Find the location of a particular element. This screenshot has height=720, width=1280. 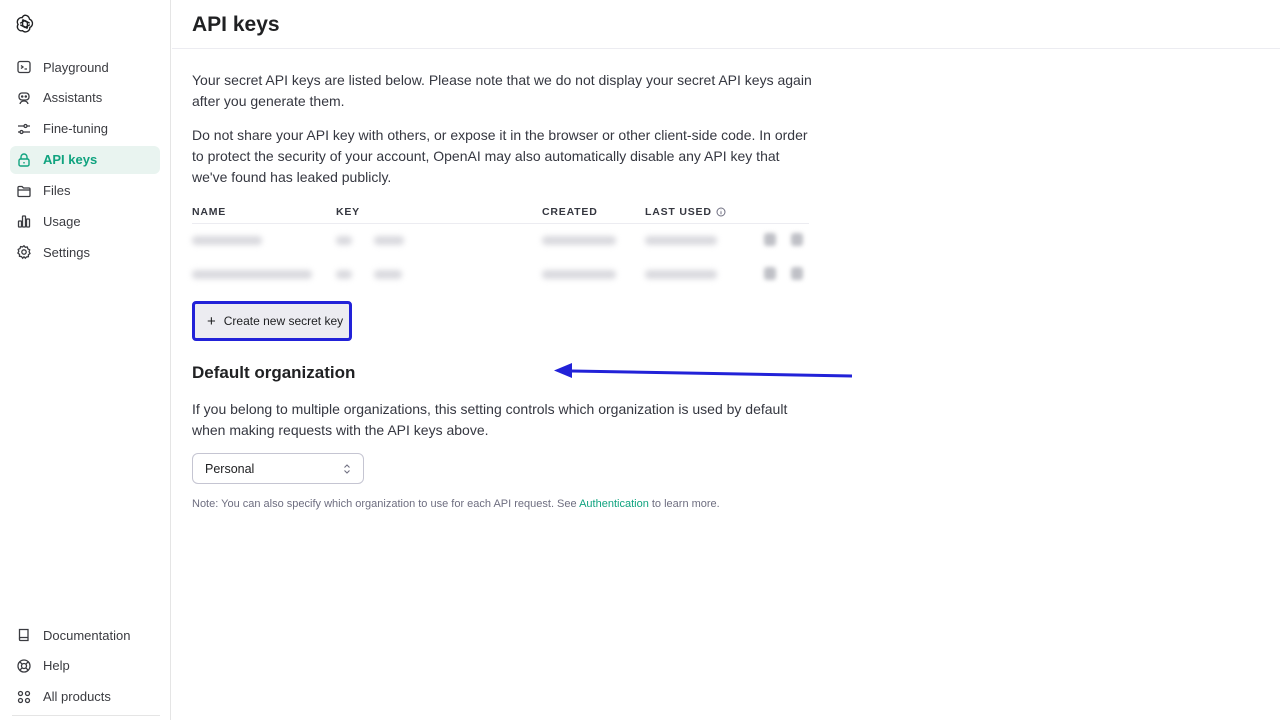

api-keys-table: NAME KEY CREATED LAST USED is located at coordinates (500, 247).